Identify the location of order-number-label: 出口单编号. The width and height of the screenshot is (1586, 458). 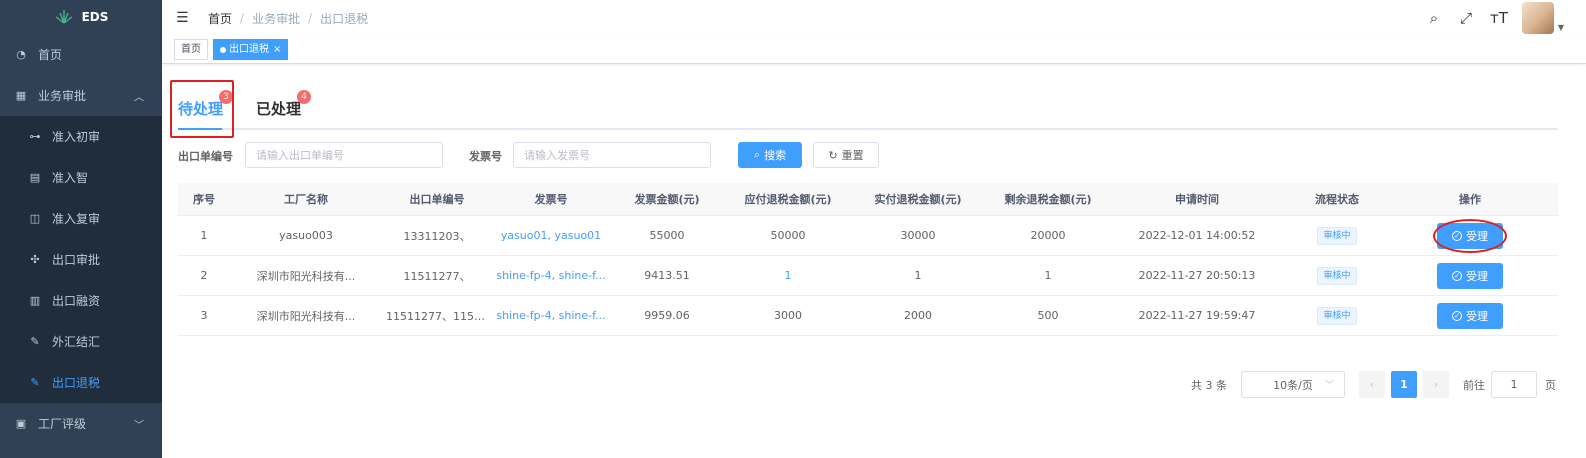
(205, 156).